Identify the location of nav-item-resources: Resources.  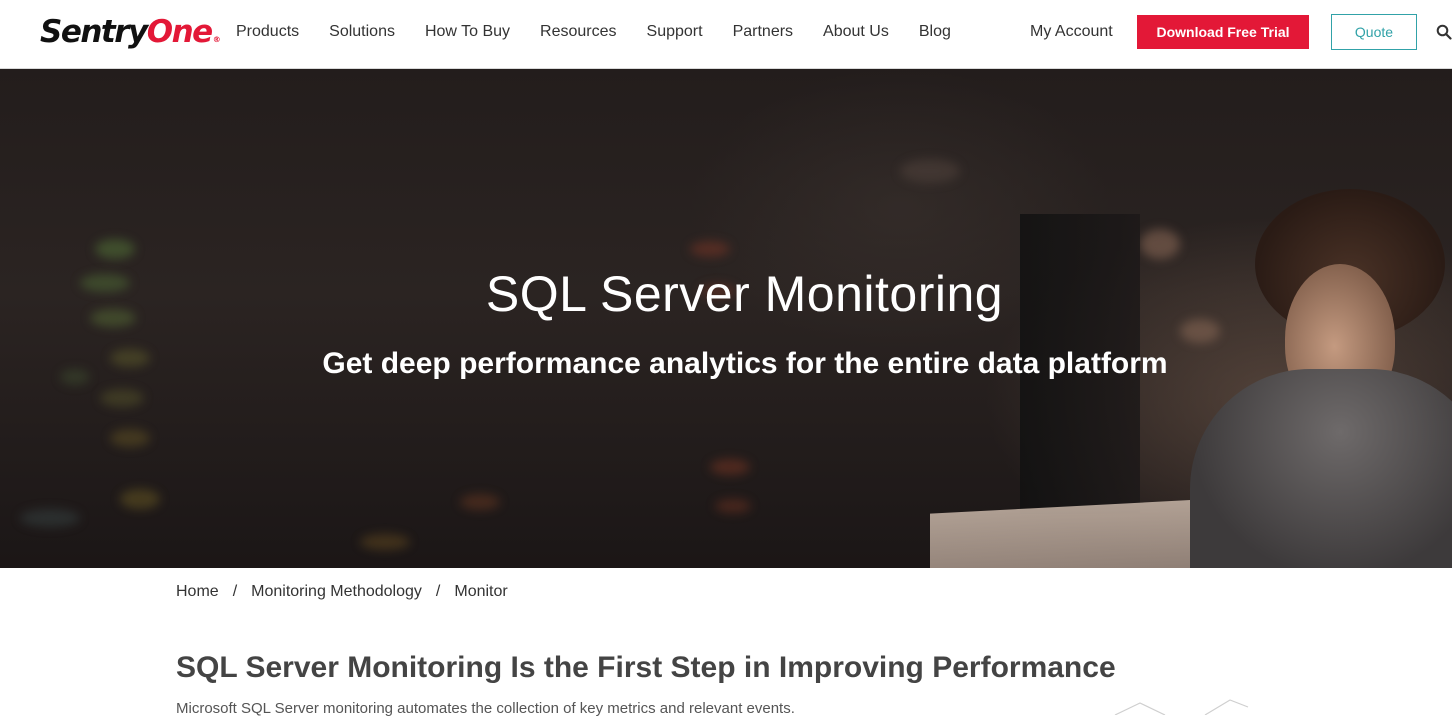
(578, 32).